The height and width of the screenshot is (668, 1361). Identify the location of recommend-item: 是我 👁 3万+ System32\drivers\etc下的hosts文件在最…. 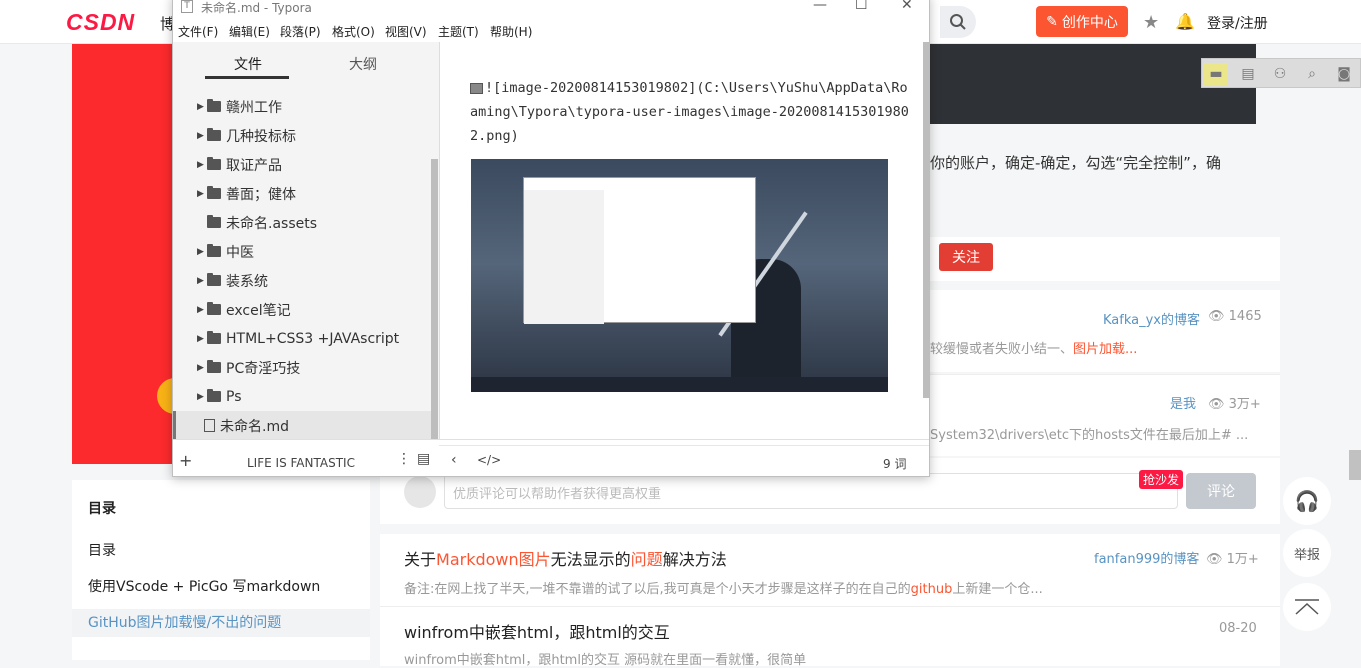
(1105, 415).